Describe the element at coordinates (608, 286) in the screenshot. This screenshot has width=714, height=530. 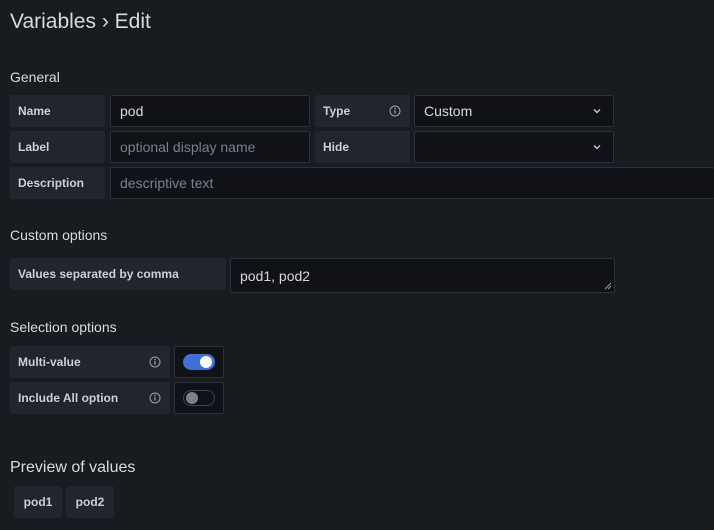
I see `resize-grip-icon` at that location.